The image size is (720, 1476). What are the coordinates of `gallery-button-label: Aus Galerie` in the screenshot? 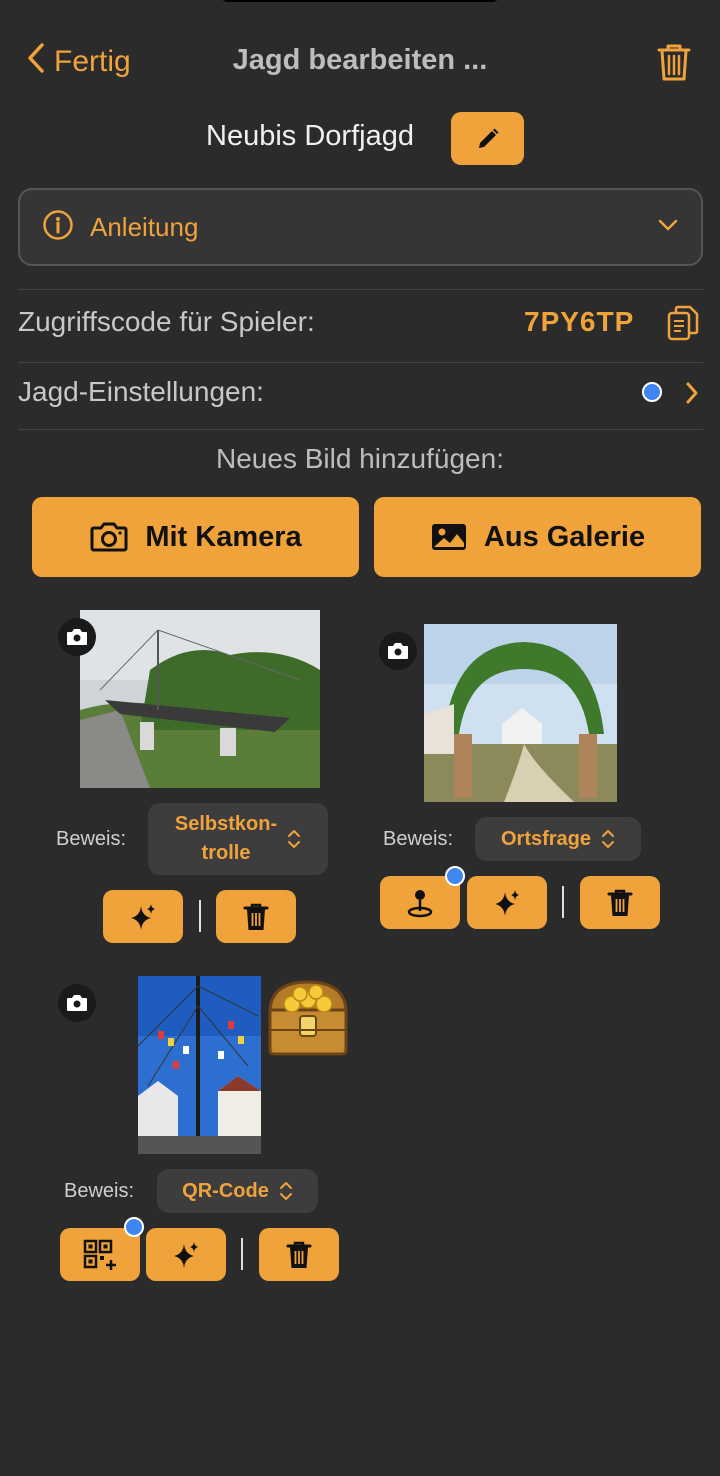 It's located at (564, 536).